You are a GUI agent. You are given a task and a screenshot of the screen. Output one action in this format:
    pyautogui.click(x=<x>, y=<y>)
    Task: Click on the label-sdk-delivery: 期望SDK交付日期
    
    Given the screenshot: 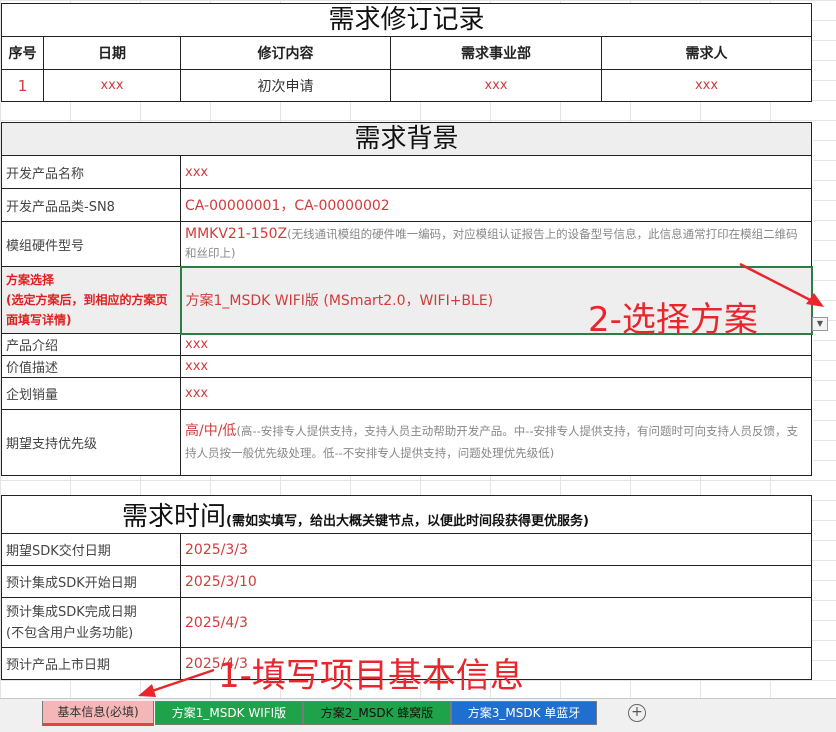 What is the action you would take?
    pyautogui.click(x=91, y=549)
    